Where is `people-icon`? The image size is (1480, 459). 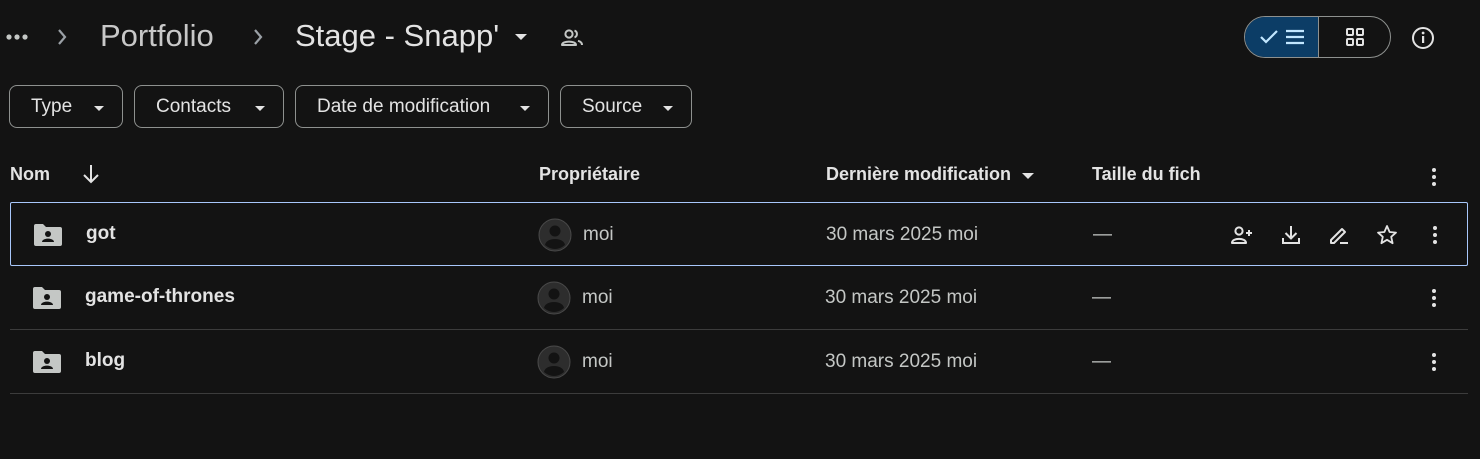 people-icon is located at coordinates (572, 38).